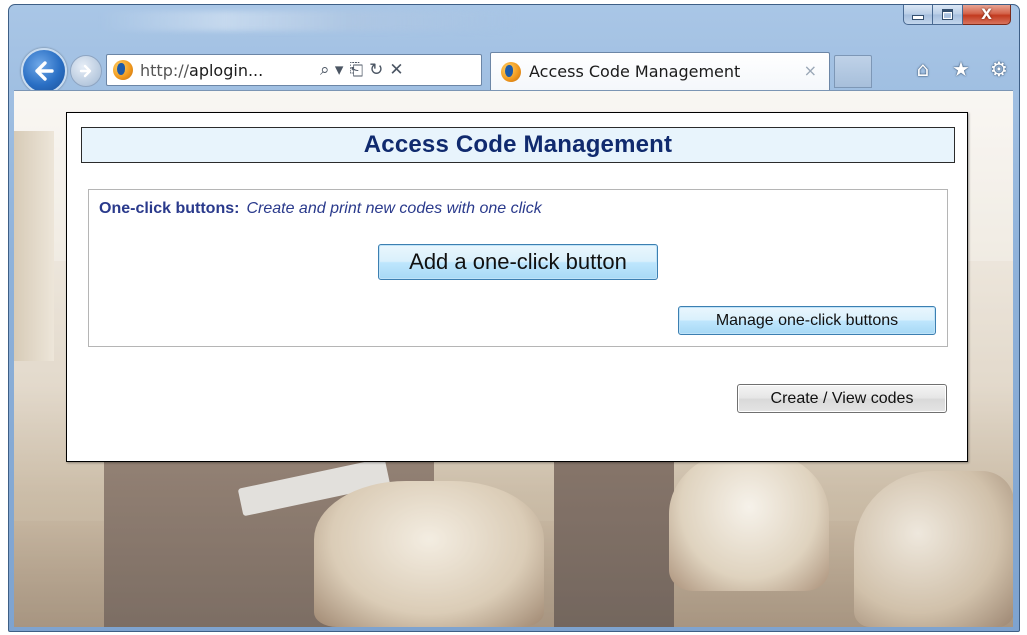 The width and height of the screenshot is (1027, 635). I want to click on compatibility-view-icon: ⎗, so click(356, 70).